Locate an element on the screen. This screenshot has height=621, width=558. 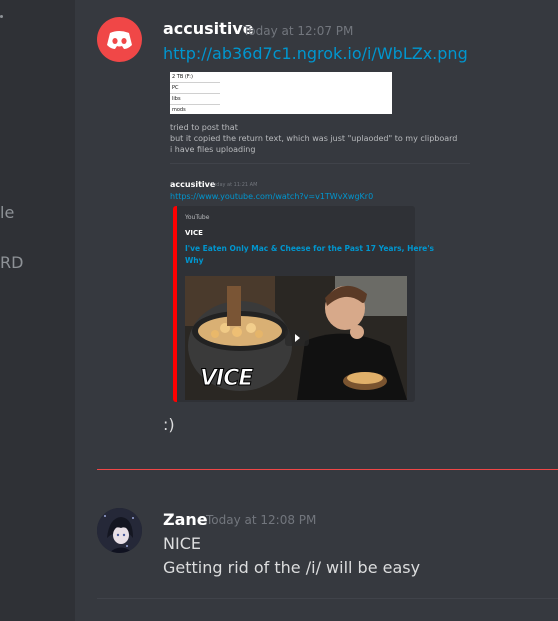
new-messages-divider is located at coordinates (327, 469).